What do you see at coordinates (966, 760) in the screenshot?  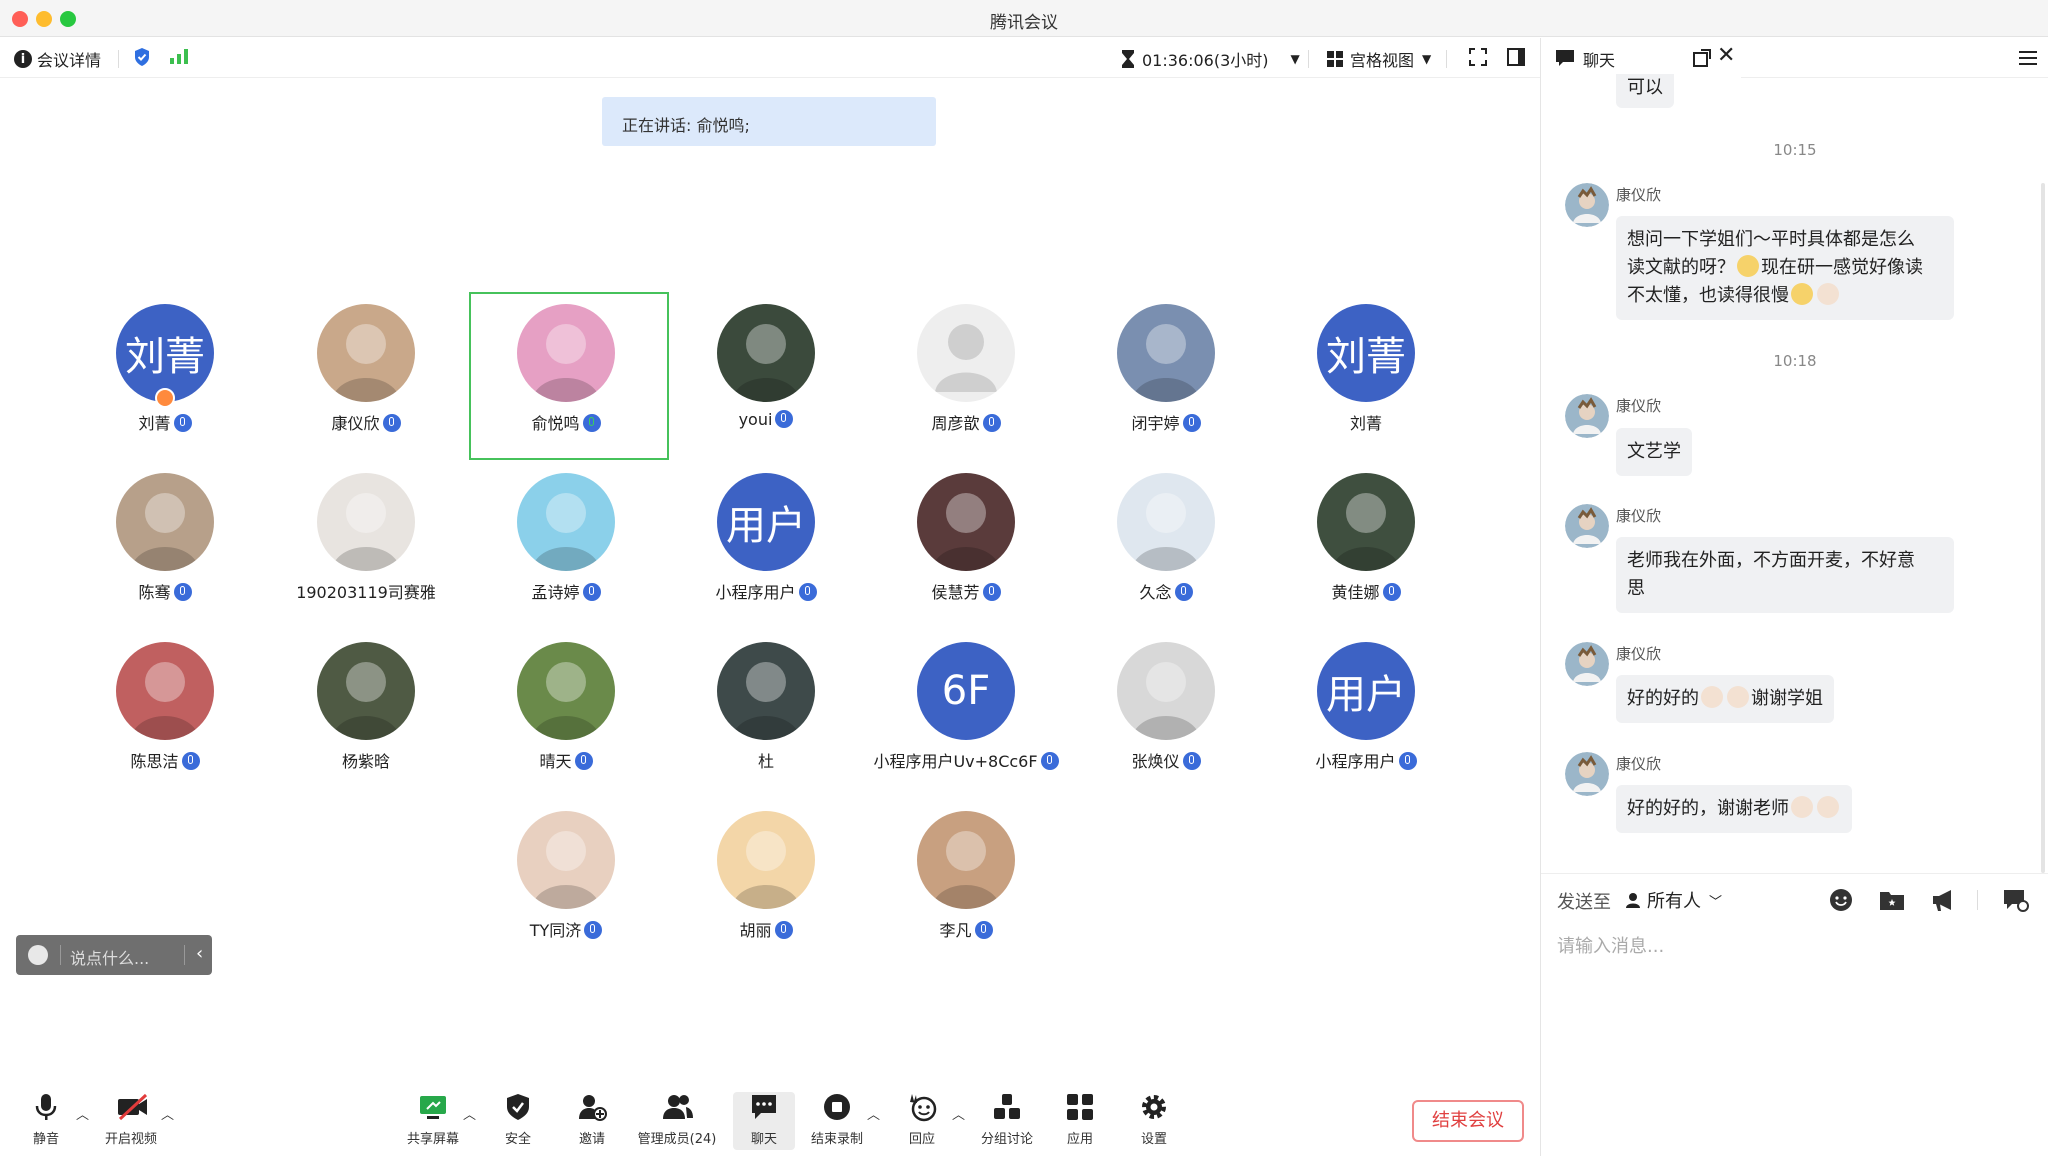 I see `participant-name: 小程序用户Uv+8Cc6F` at bounding box center [966, 760].